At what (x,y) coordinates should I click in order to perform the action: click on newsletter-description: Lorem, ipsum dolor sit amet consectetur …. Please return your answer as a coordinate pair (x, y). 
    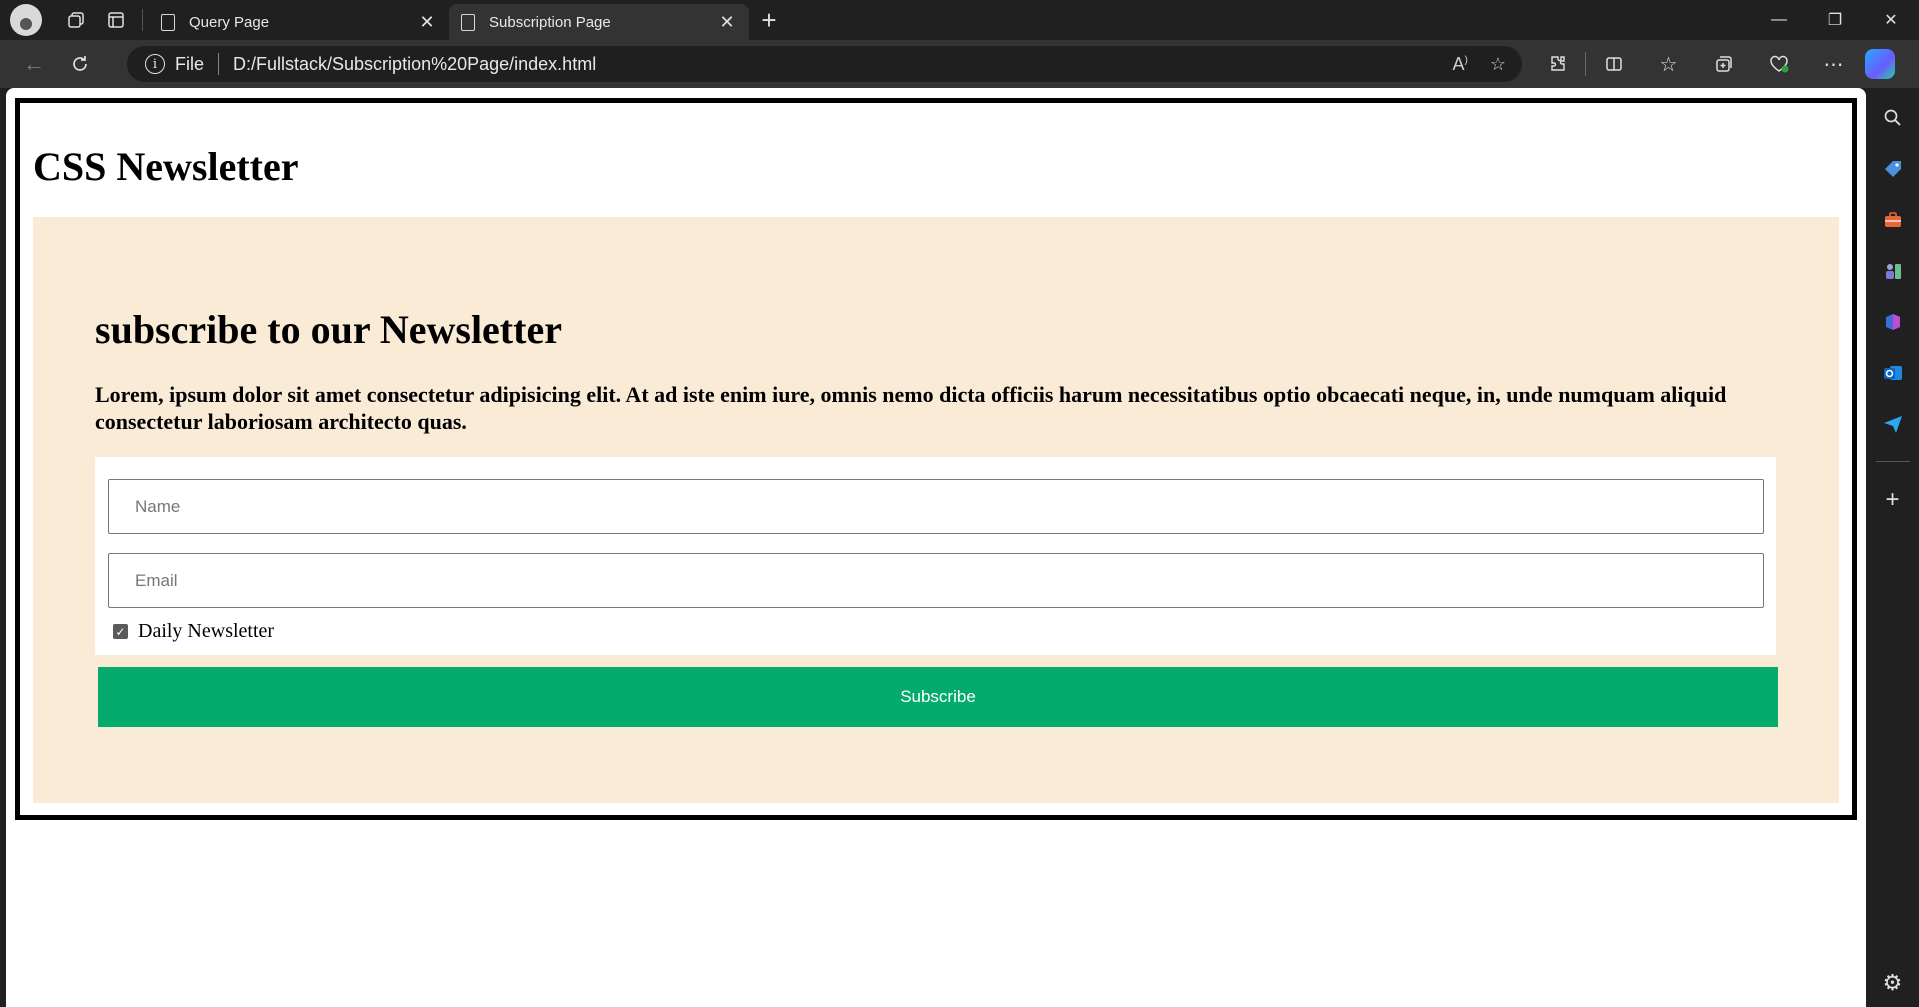
    Looking at the image, I should click on (911, 408).